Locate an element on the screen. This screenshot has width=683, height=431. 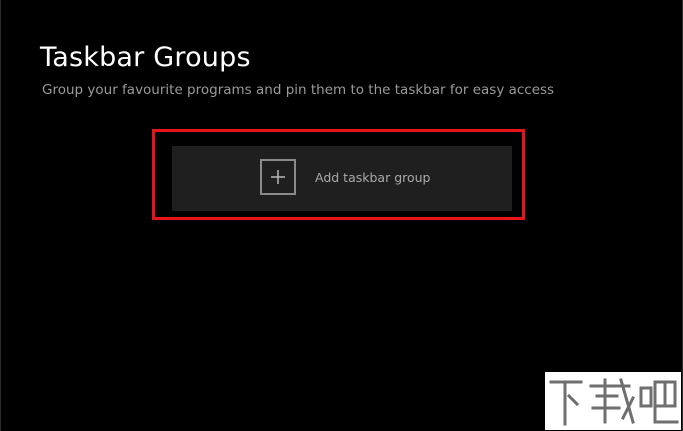
red-highlight-annotation is located at coordinates (338, 174).